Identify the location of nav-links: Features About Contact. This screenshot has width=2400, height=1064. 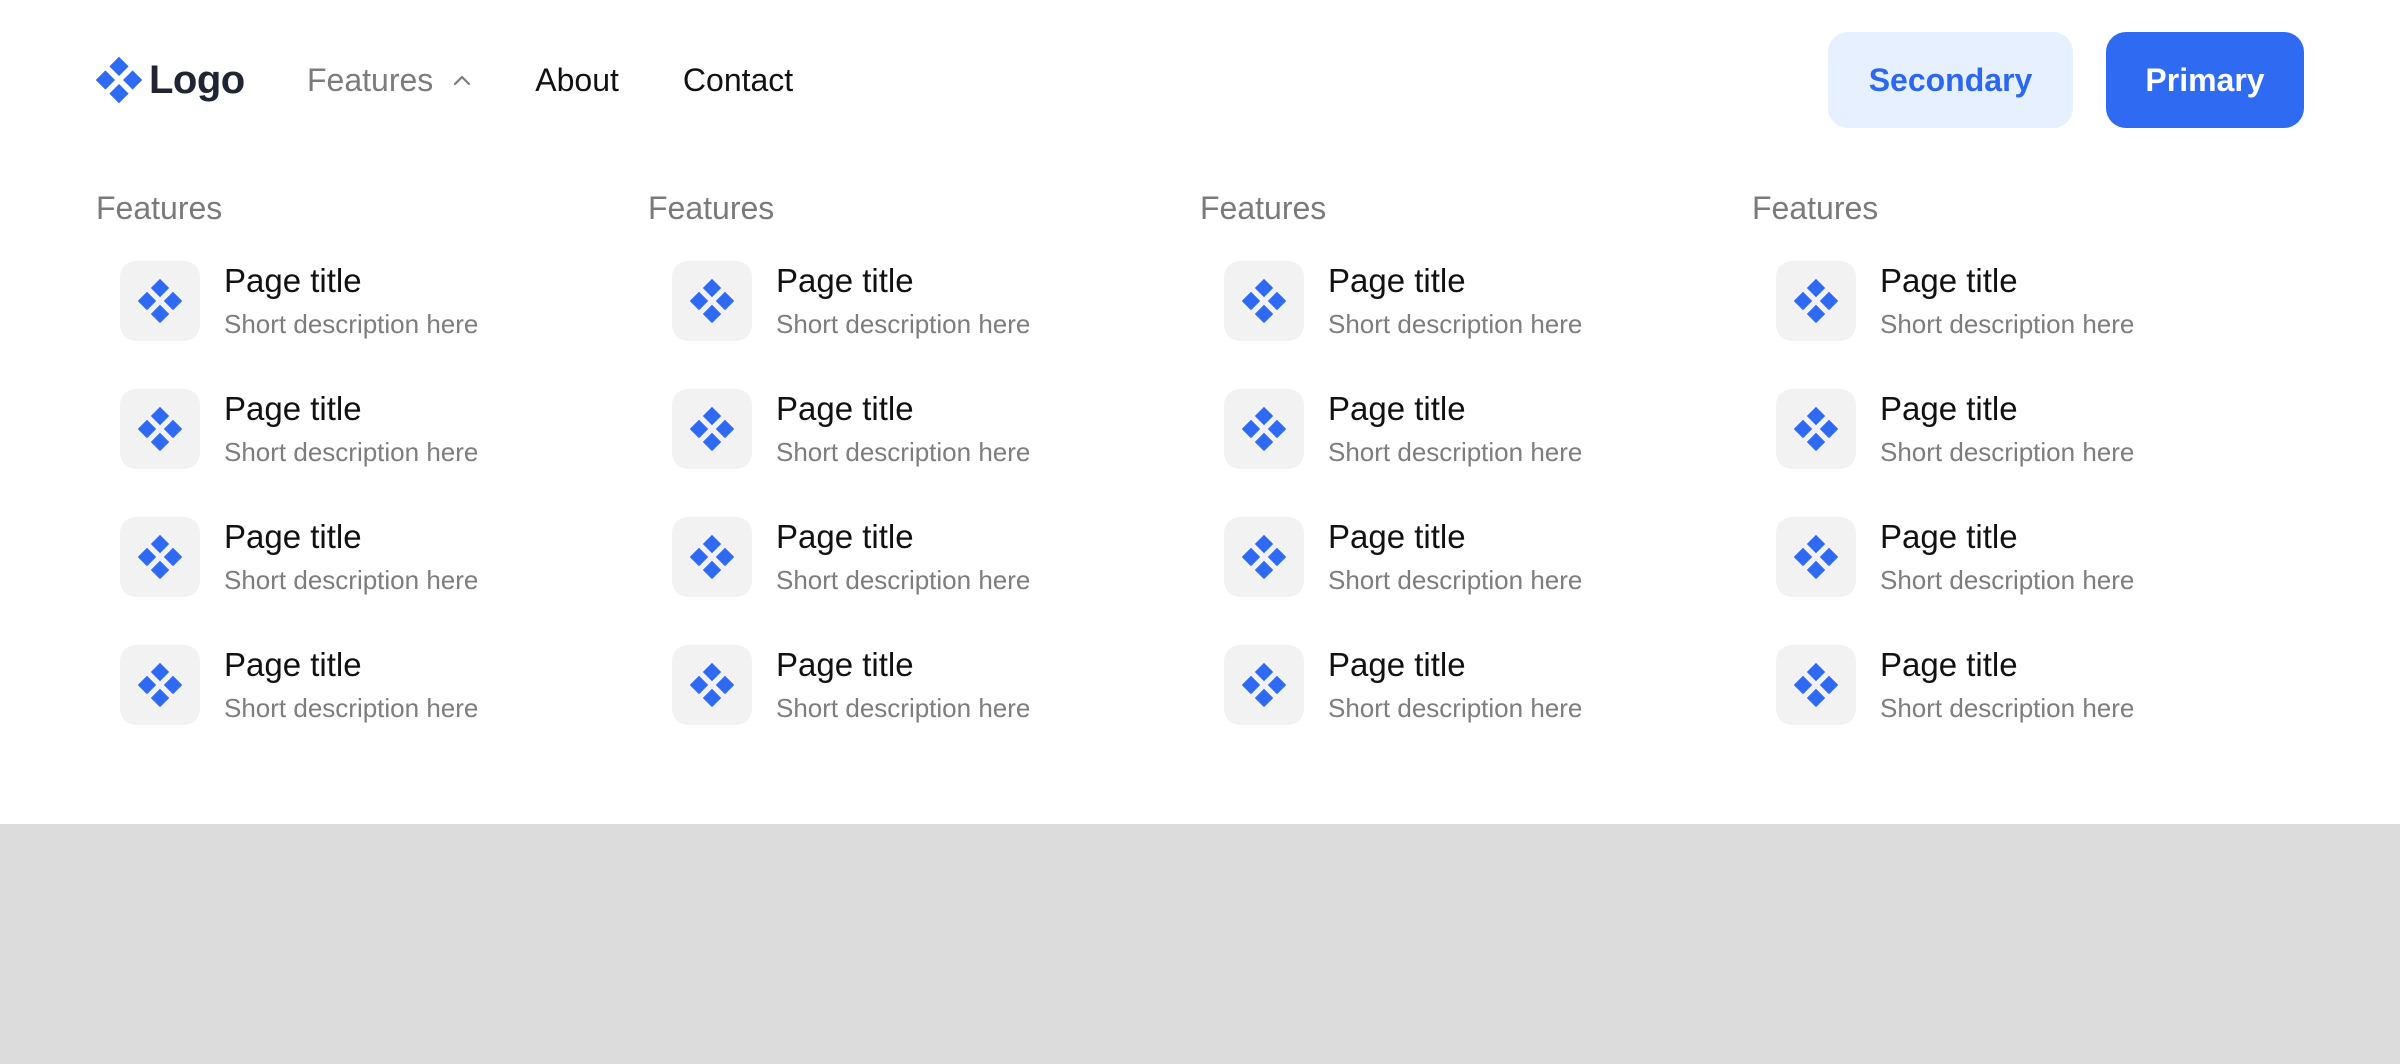
(582, 80).